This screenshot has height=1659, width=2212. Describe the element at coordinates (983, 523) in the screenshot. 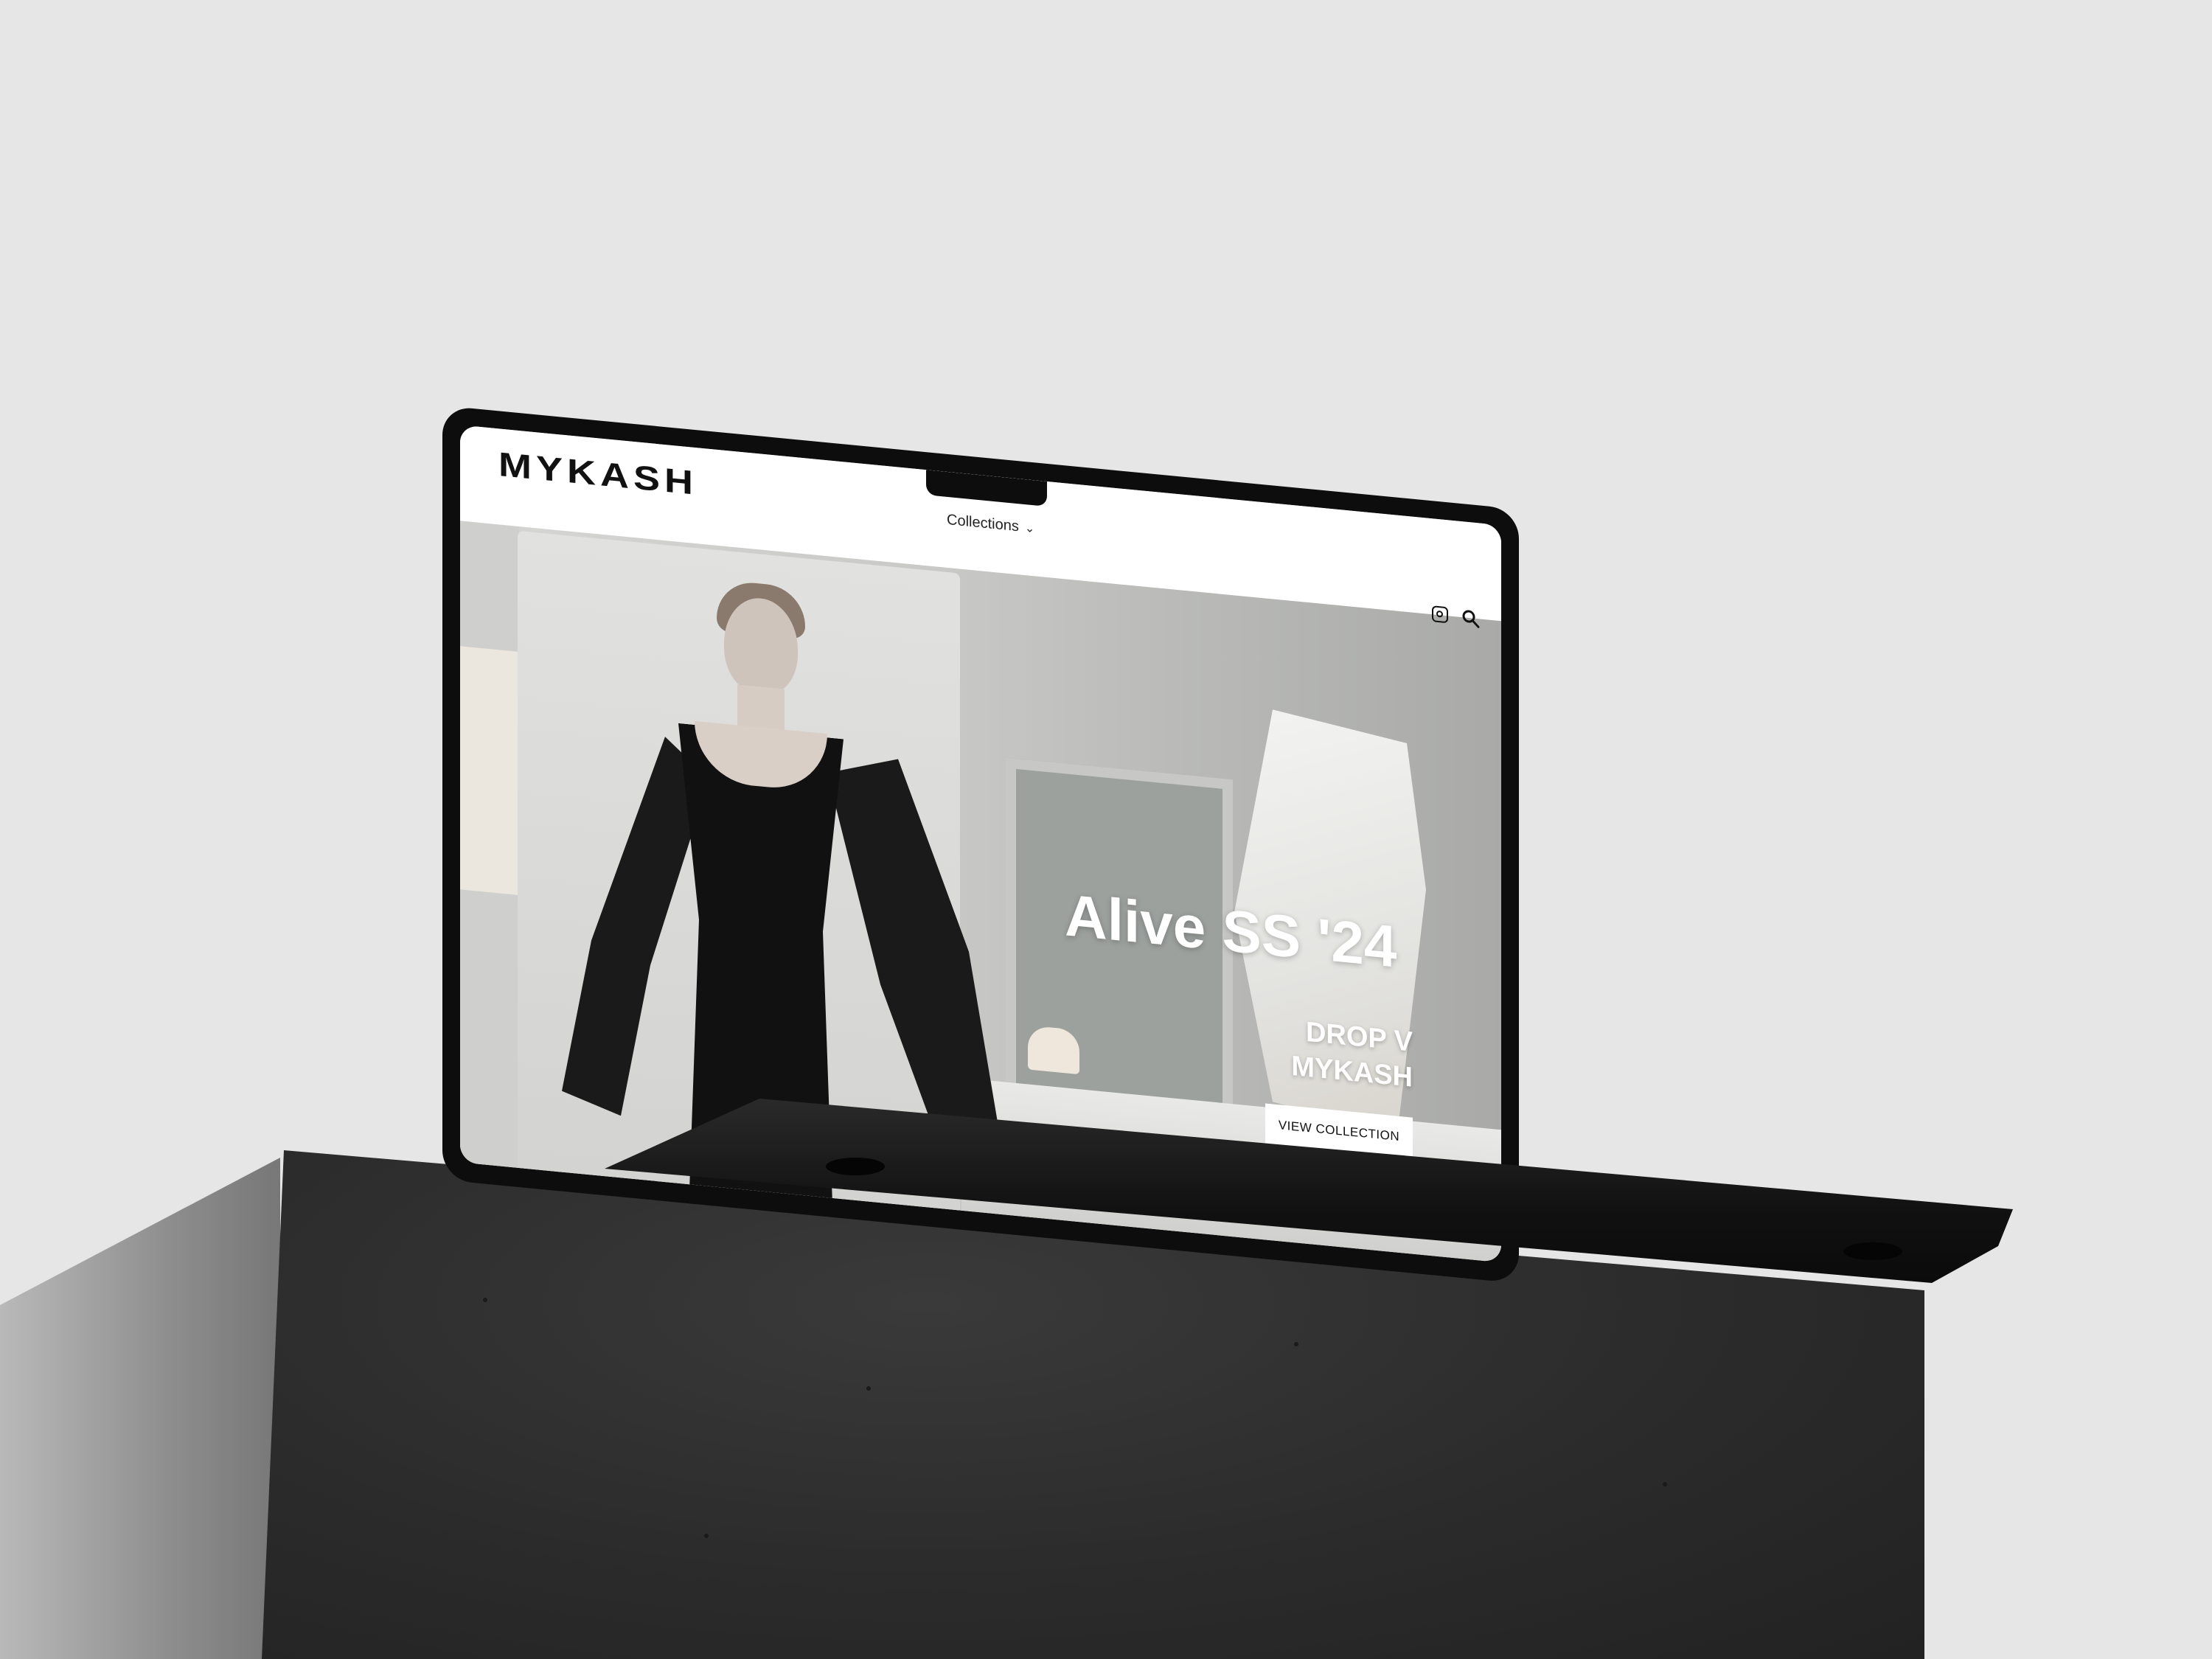

I see `nav-collections-label: Collections` at that location.